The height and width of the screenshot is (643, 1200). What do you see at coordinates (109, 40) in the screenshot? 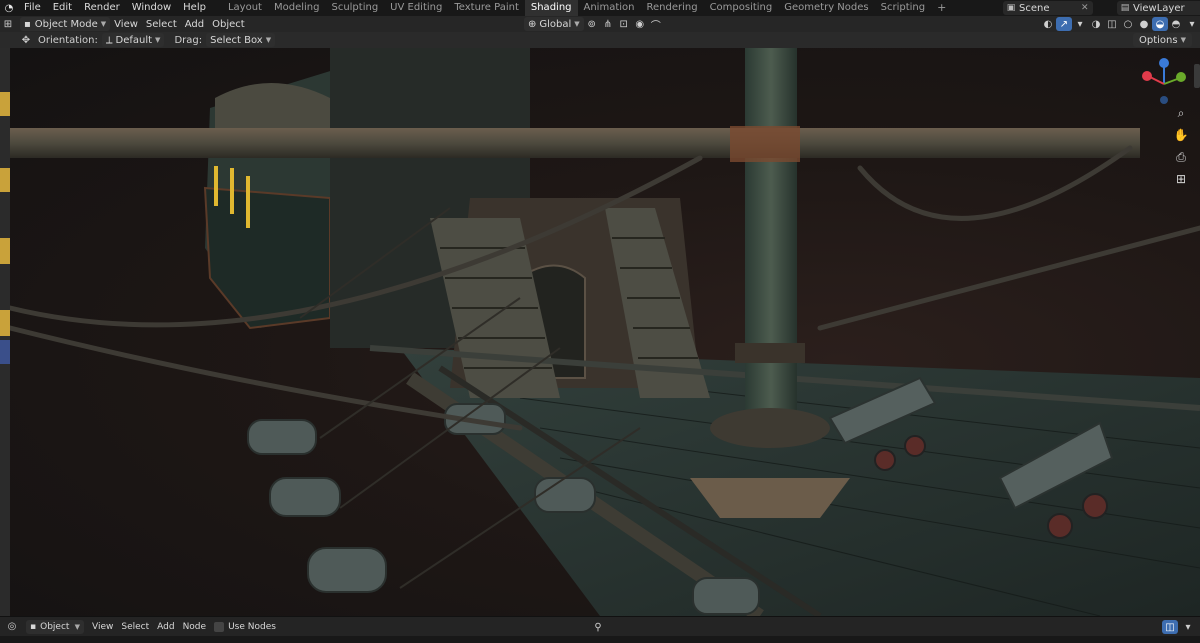
I see `orientation-axis-icon: ⟂` at bounding box center [109, 40].